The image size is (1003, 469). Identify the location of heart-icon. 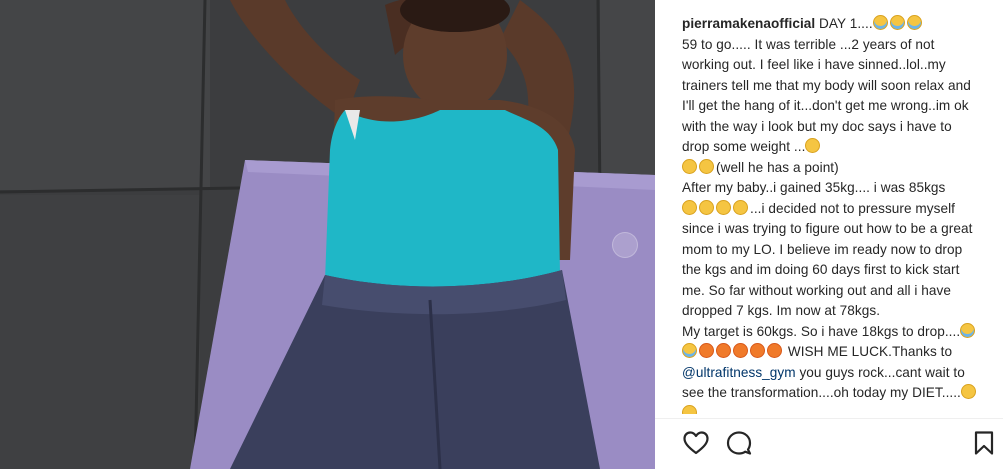
(696, 443).